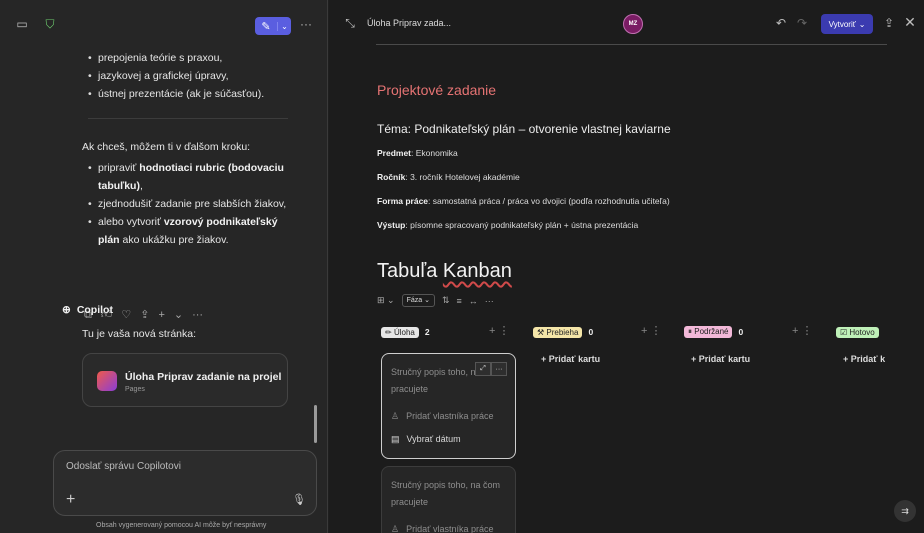 The height and width of the screenshot is (533, 924). Describe the element at coordinates (591, 332) in the screenshot. I see `column-count: 0` at that location.